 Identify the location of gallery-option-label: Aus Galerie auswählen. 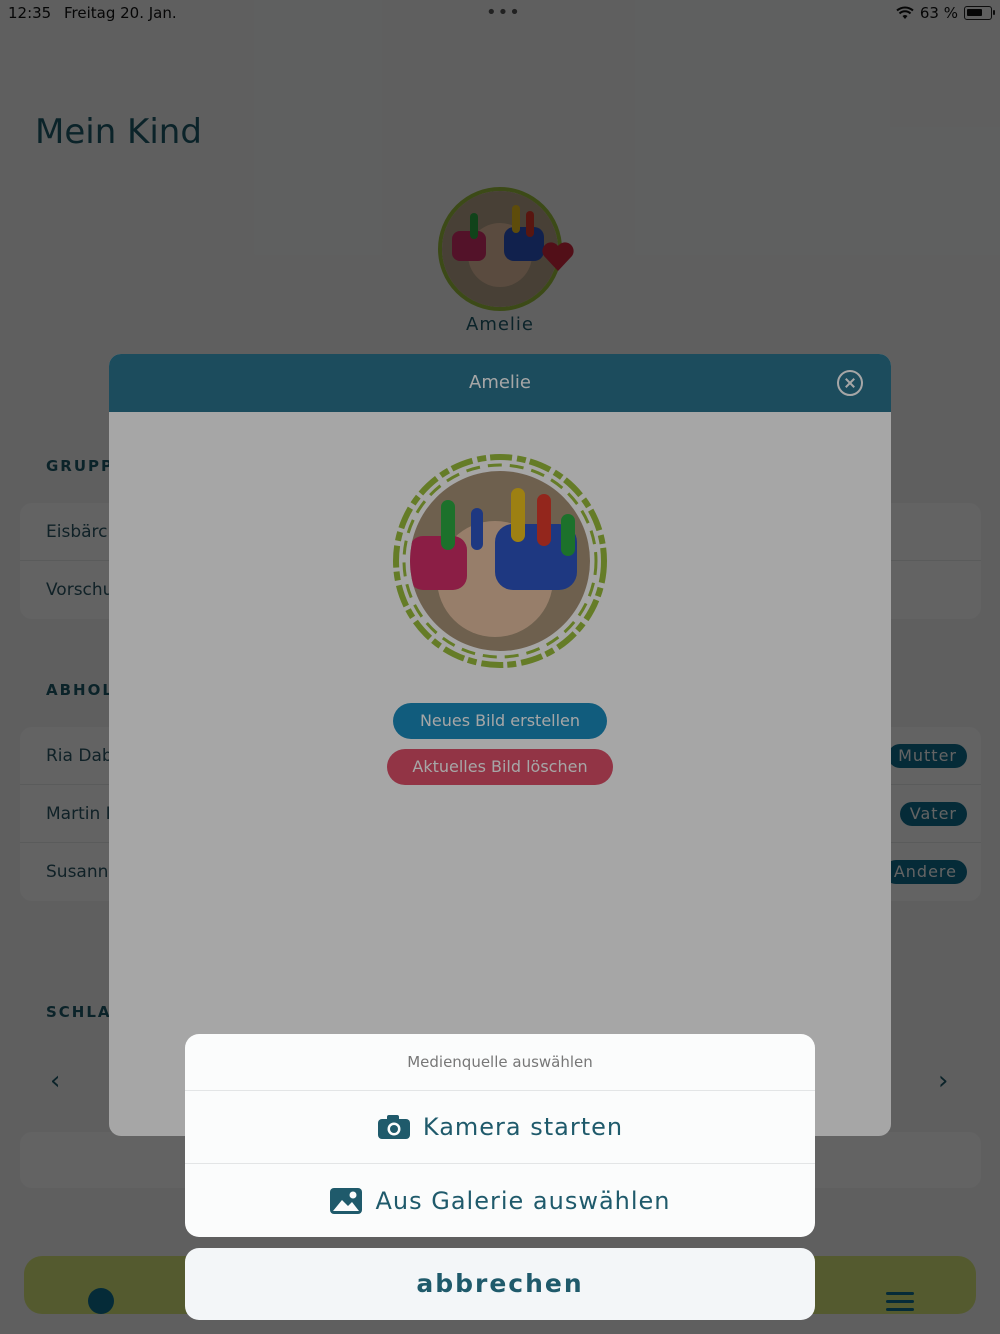
(523, 1200).